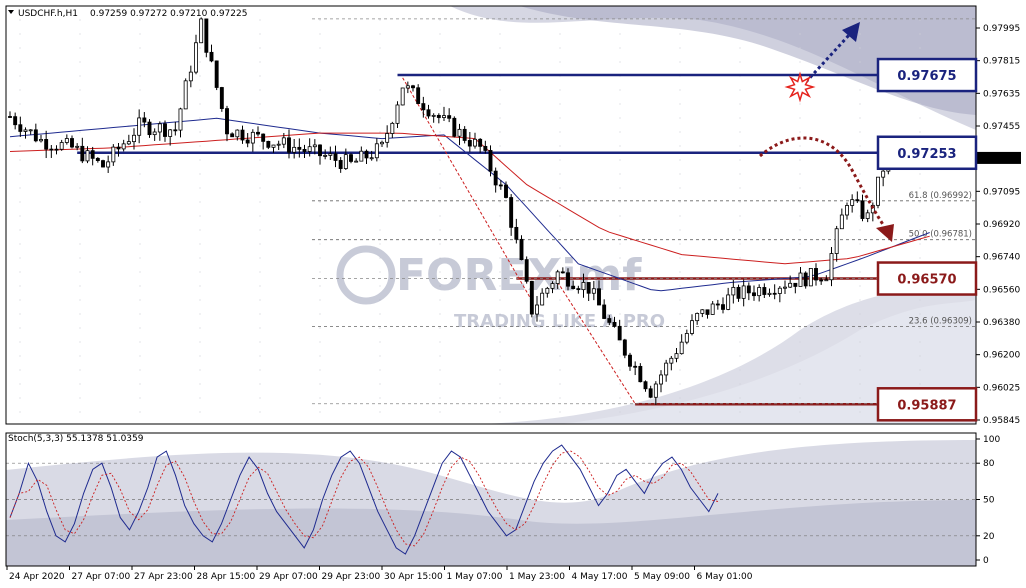 The height and width of the screenshot is (588, 1026). What do you see at coordinates (1001, 127) in the screenshot?
I see `y-tick-label: 0.97455` at bounding box center [1001, 127].